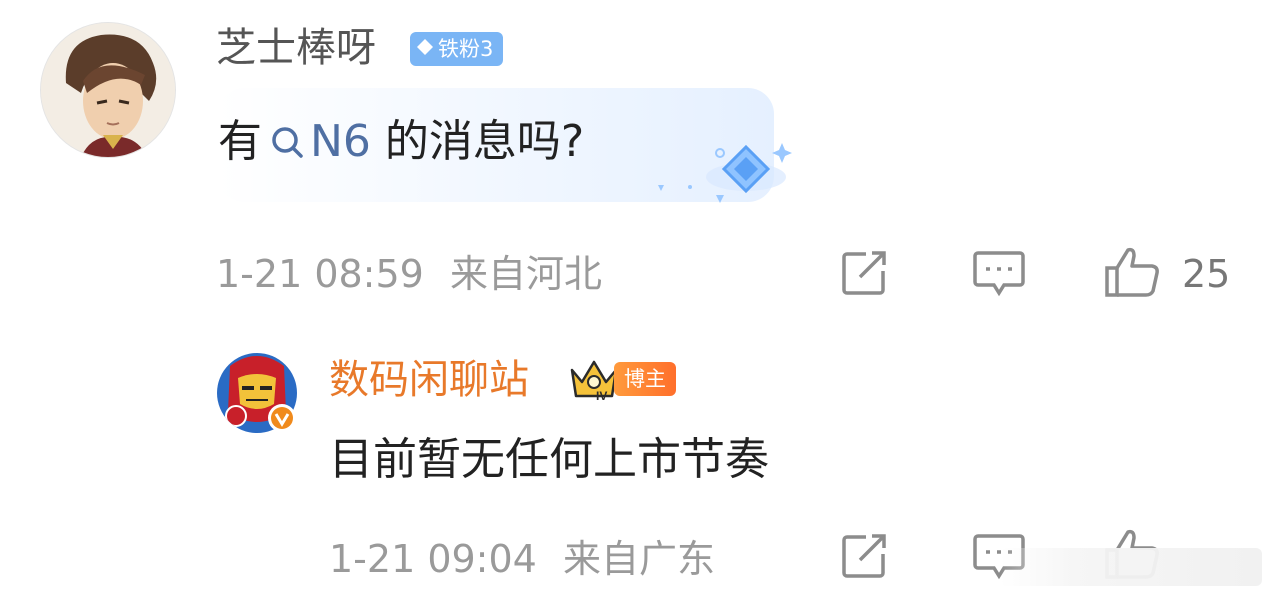 This screenshot has height=599, width=1271. What do you see at coordinates (638, 559) in the screenshot?
I see `reply-location: 来自广东` at bounding box center [638, 559].